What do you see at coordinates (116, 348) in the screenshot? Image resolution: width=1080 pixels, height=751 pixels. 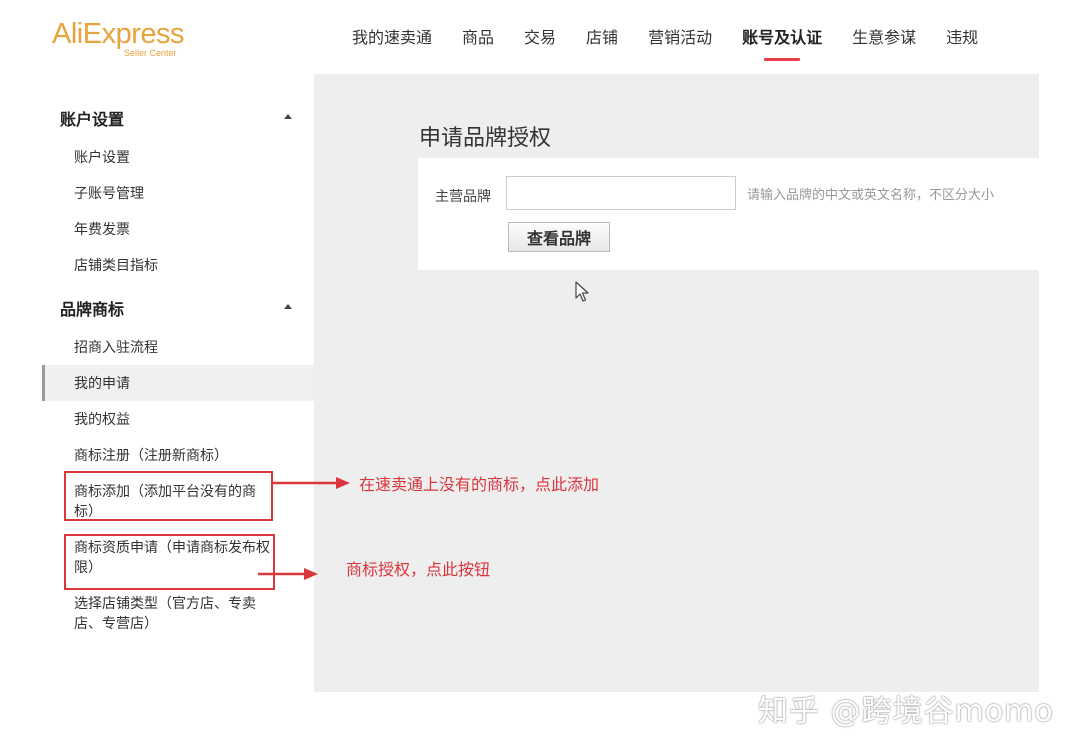 I see `sidebar-item-onboarding-process: 招商入驻流程` at bounding box center [116, 348].